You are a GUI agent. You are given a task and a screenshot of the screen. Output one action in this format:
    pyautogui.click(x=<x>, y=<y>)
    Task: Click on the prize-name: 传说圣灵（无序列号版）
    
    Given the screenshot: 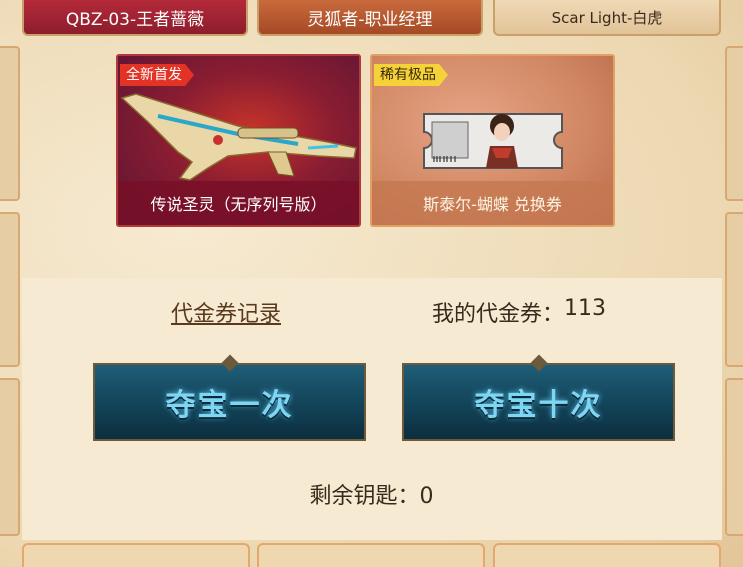 What is the action you would take?
    pyautogui.click(x=238, y=203)
    